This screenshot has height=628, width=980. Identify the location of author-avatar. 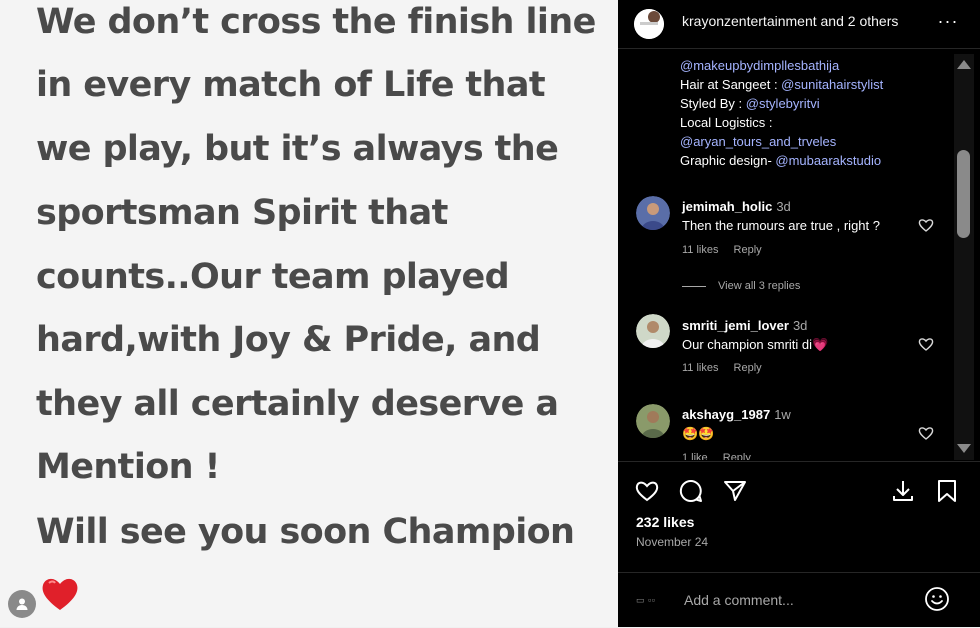
(649, 24).